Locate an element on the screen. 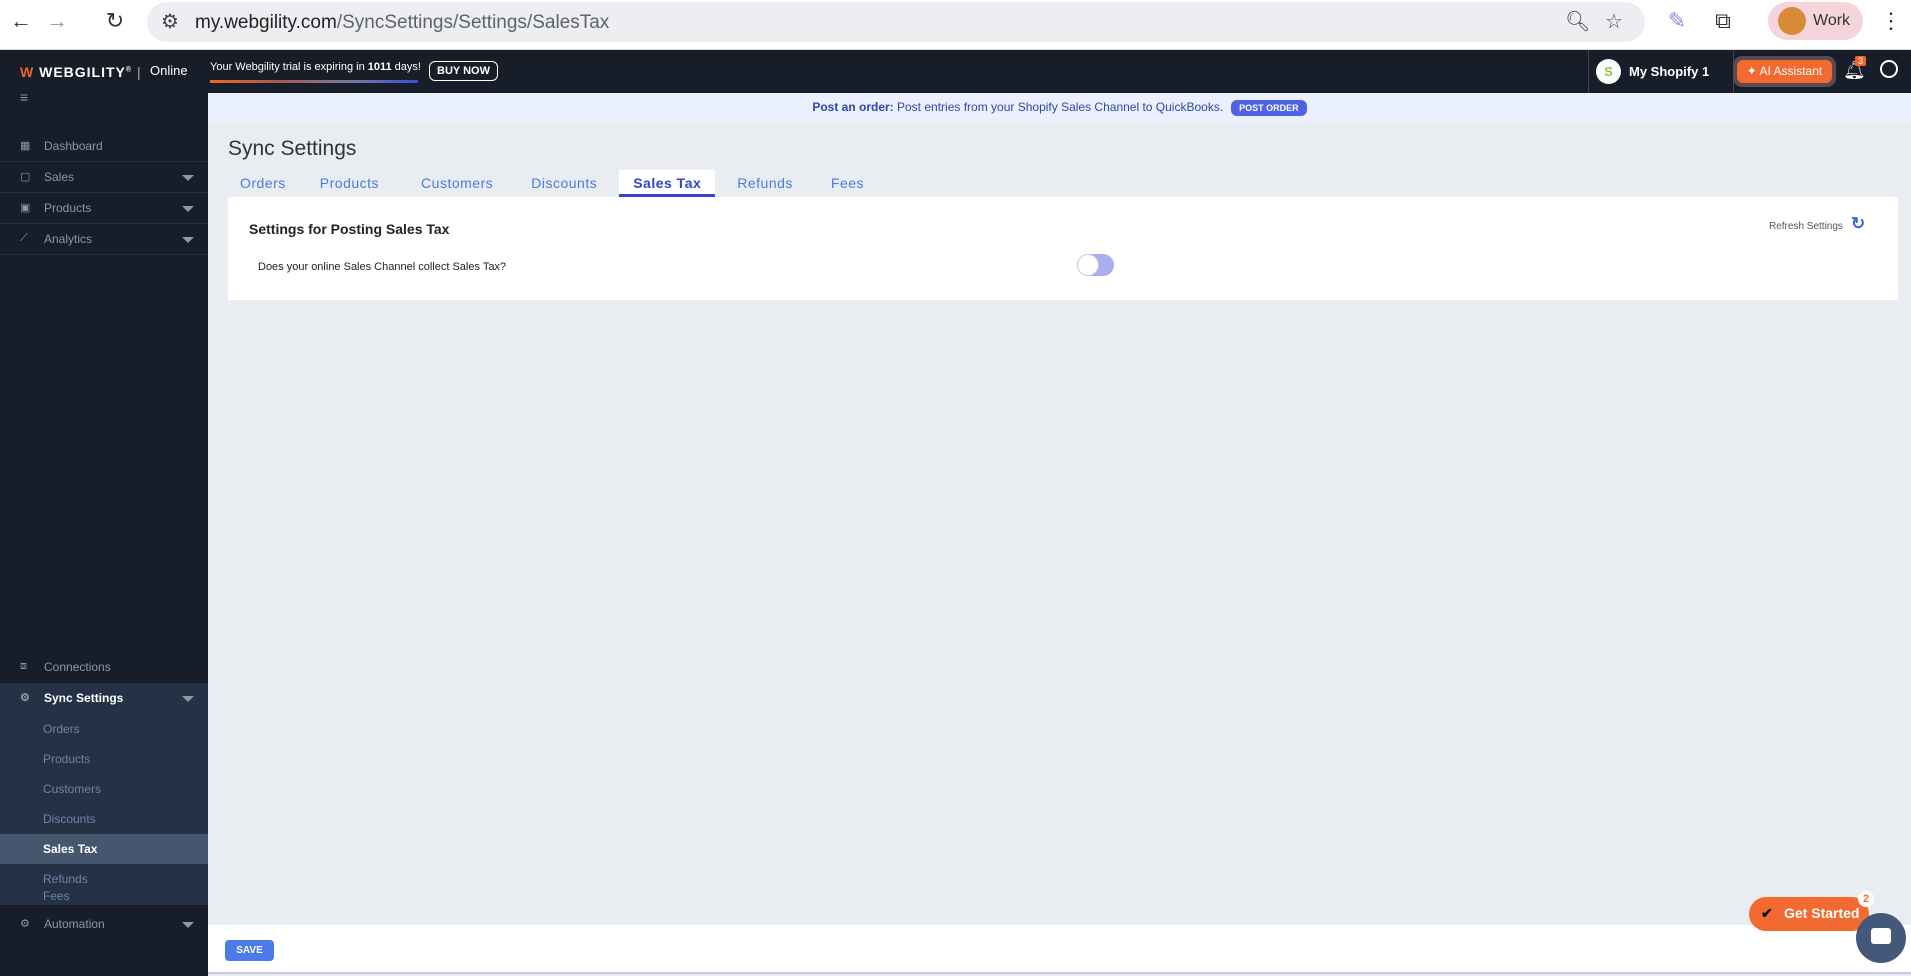  chat-bubble-icon is located at coordinates (1881, 936).